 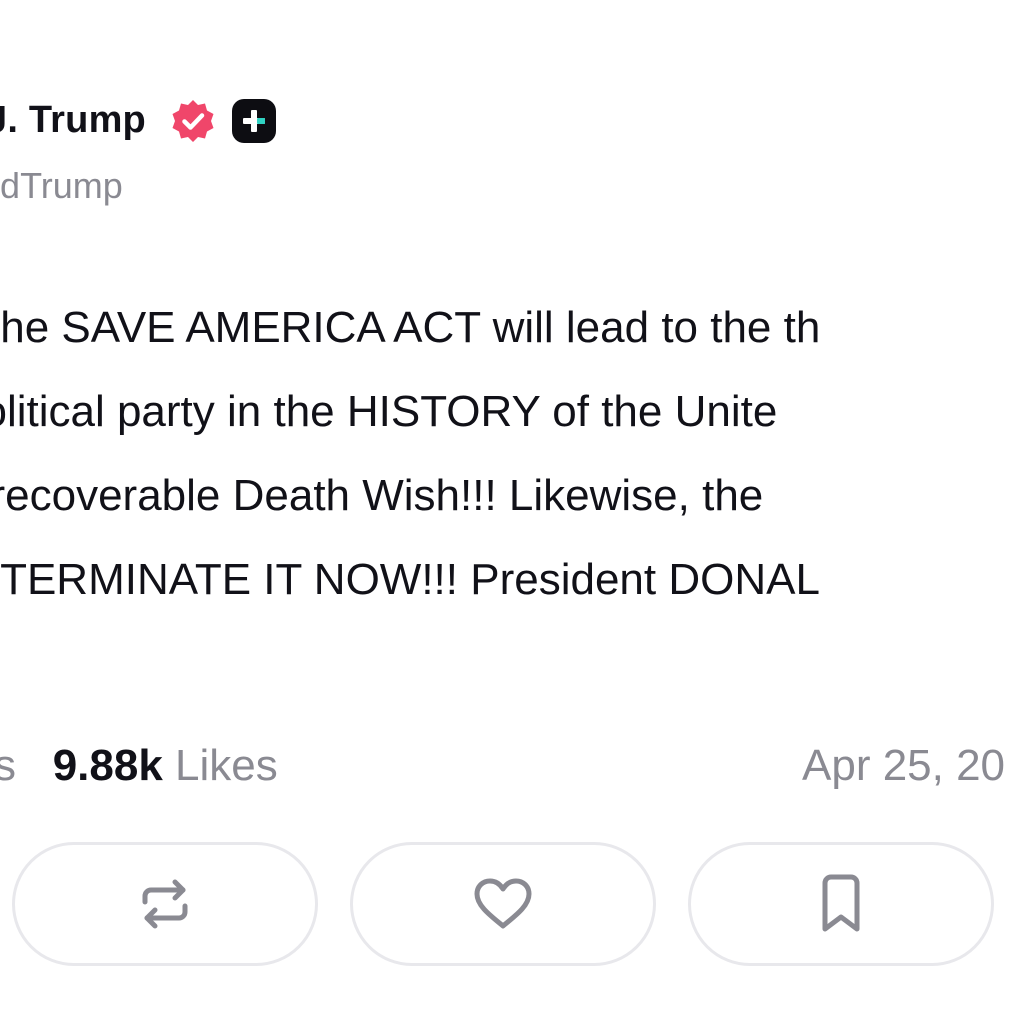 What do you see at coordinates (904, 765) in the screenshot?
I see `post-date: Apr 25, 20` at bounding box center [904, 765].